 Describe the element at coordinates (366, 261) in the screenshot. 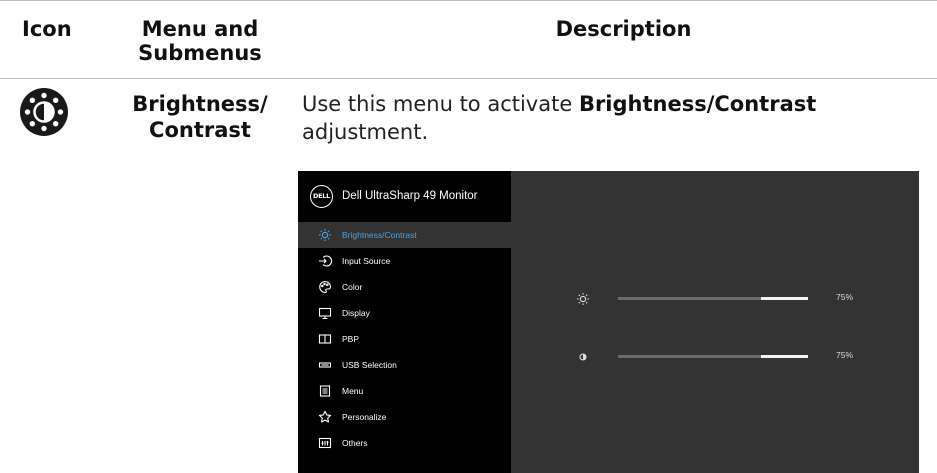

I see `osd-menu-label: Input Source` at that location.